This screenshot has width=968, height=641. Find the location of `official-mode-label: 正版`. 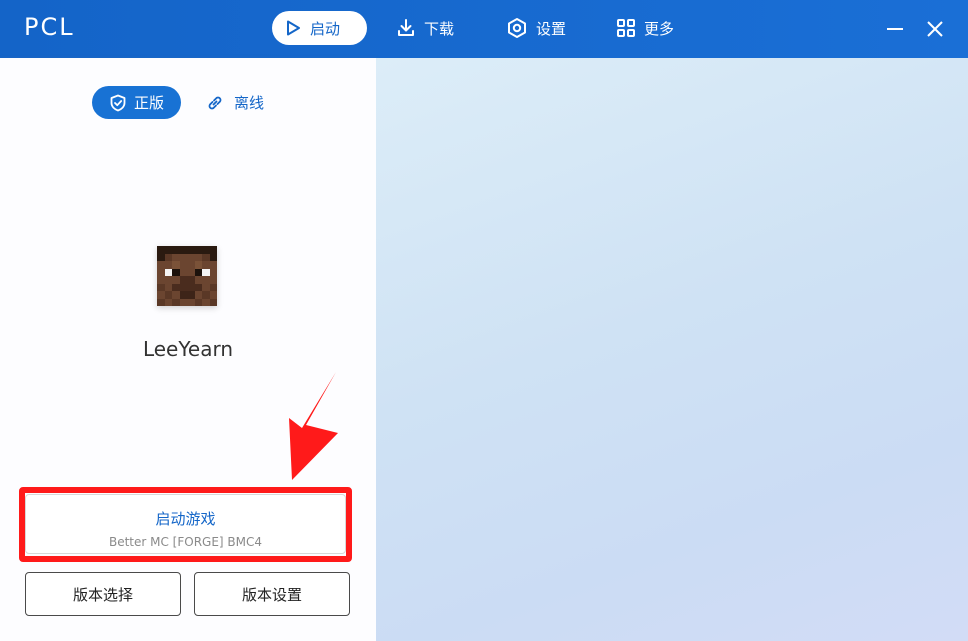

official-mode-label: 正版 is located at coordinates (148, 103).